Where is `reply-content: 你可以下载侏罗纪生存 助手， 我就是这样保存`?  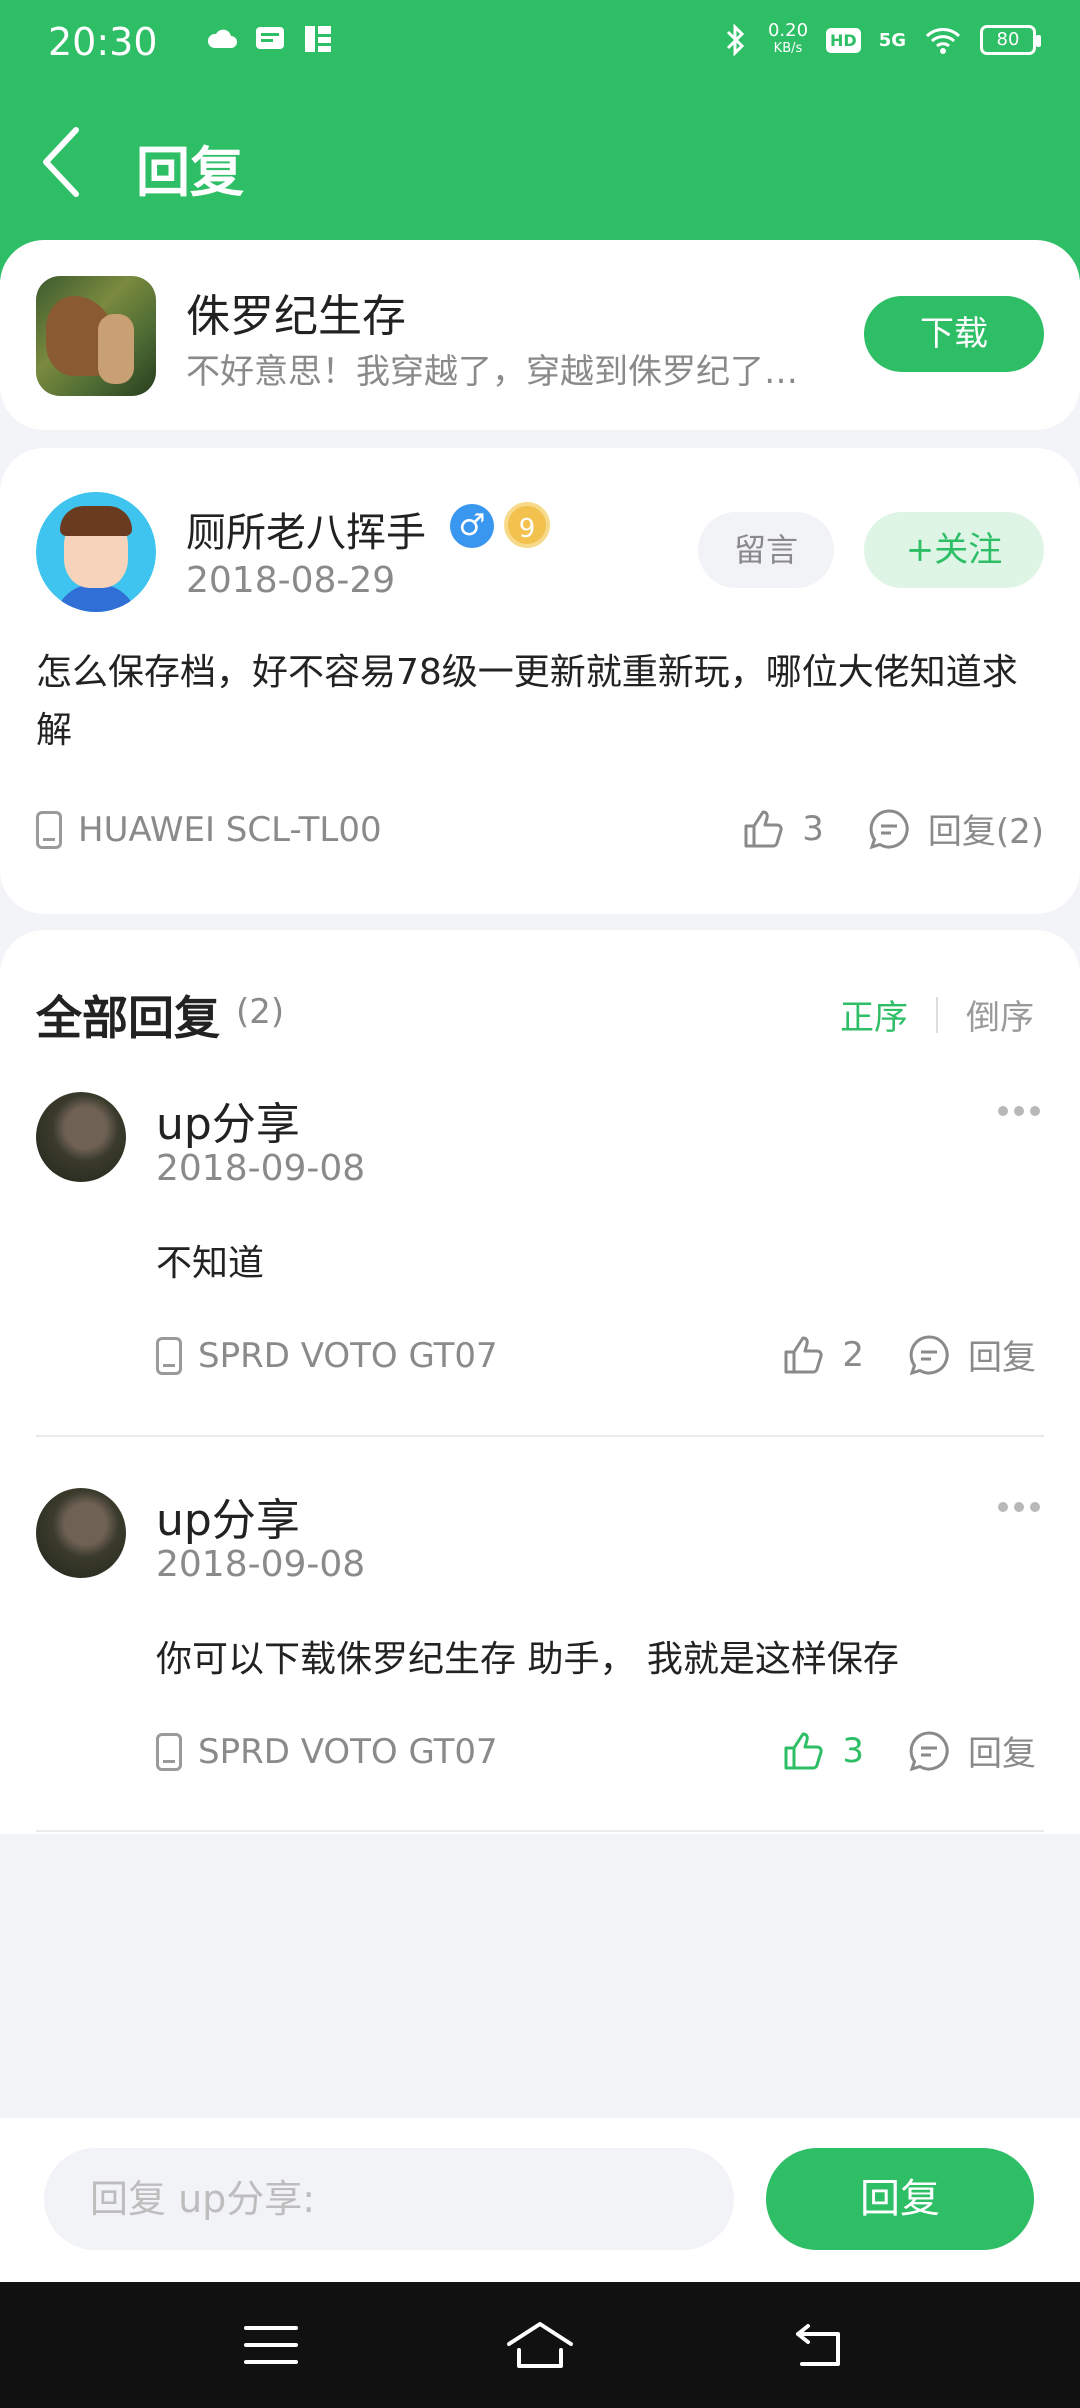 reply-content: 你可以下载侏罗纪生存 助手， 我就是这样保存 is located at coordinates (527, 1659).